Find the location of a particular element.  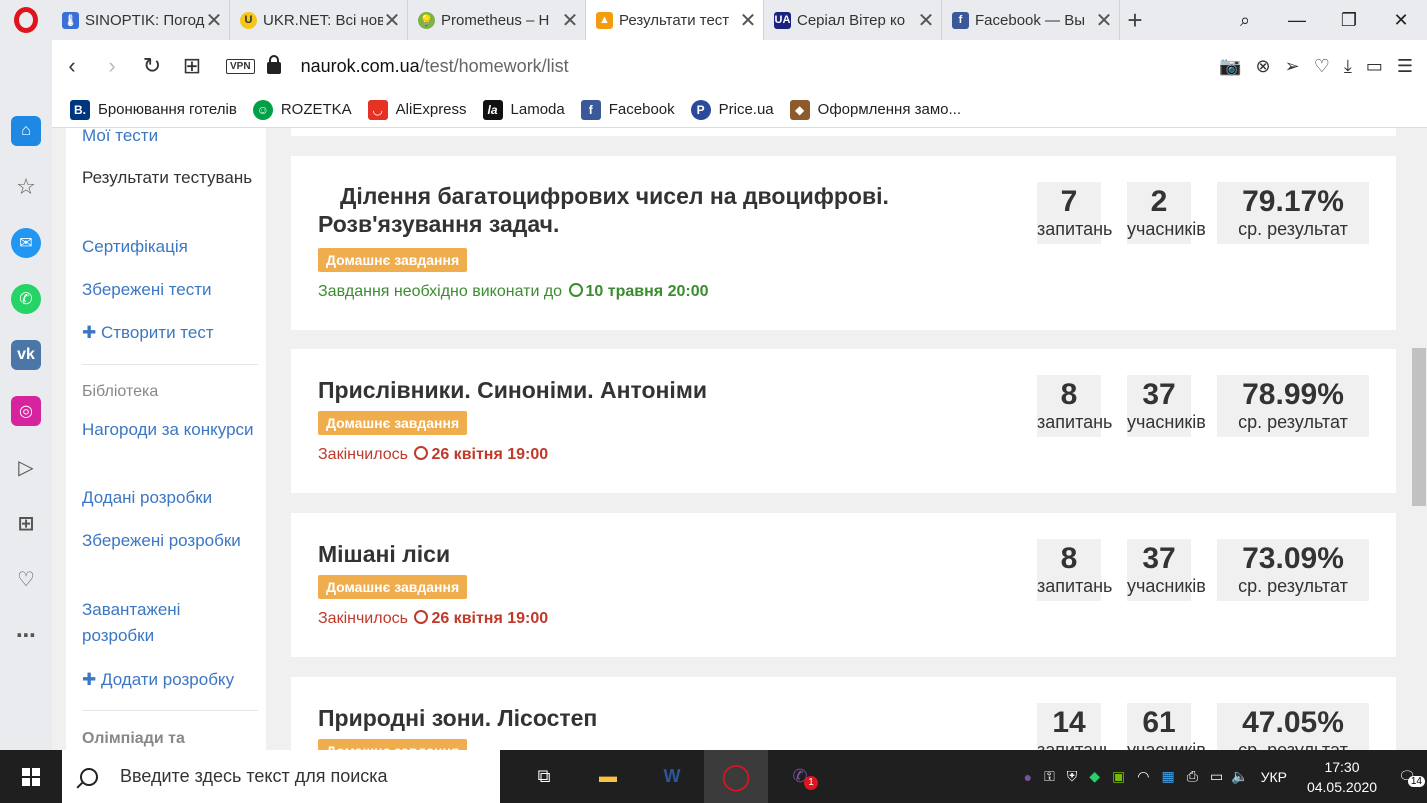

star-icon: ☆ is located at coordinates (26, 187).